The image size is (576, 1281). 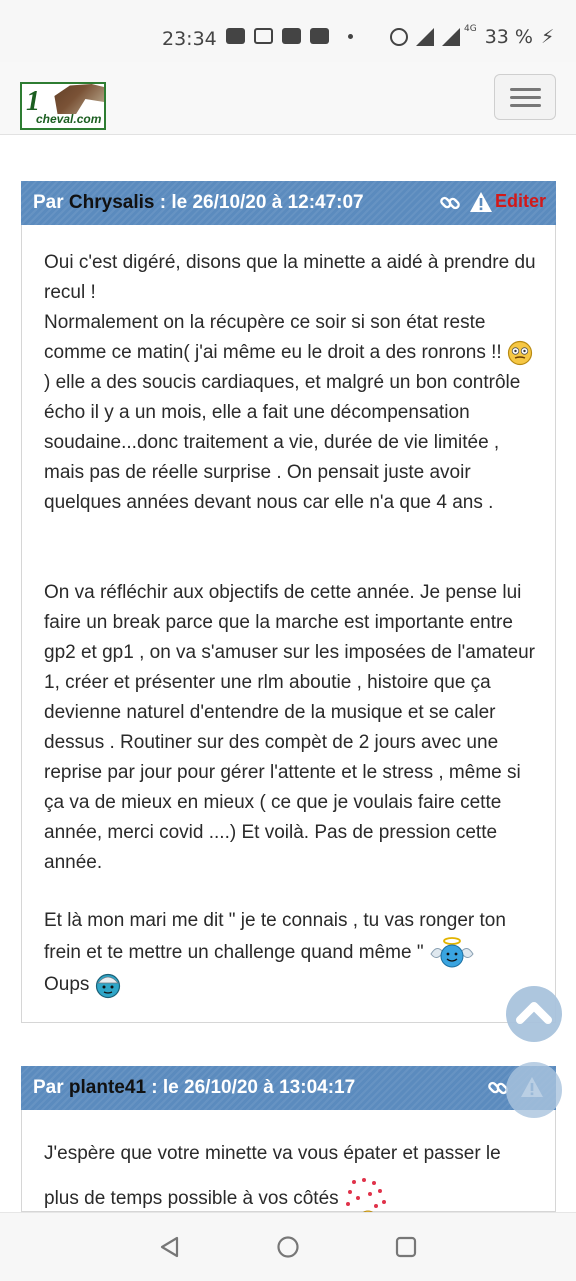 I want to click on battery-level: 33 %, so click(x=508, y=37).